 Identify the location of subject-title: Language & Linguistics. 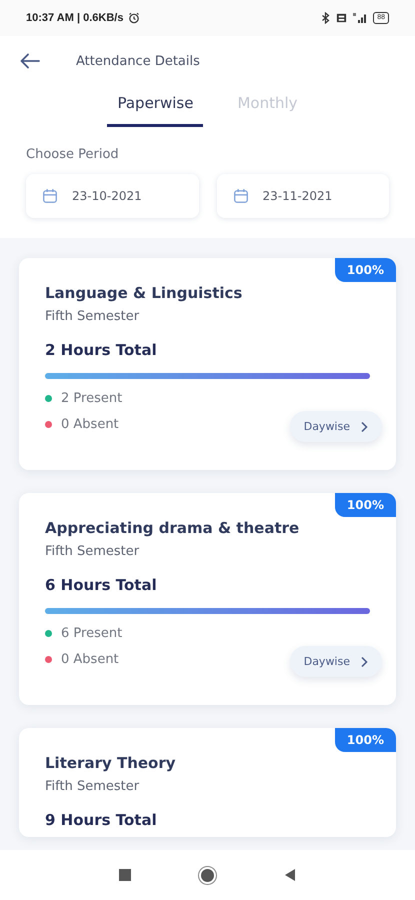
(144, 293).